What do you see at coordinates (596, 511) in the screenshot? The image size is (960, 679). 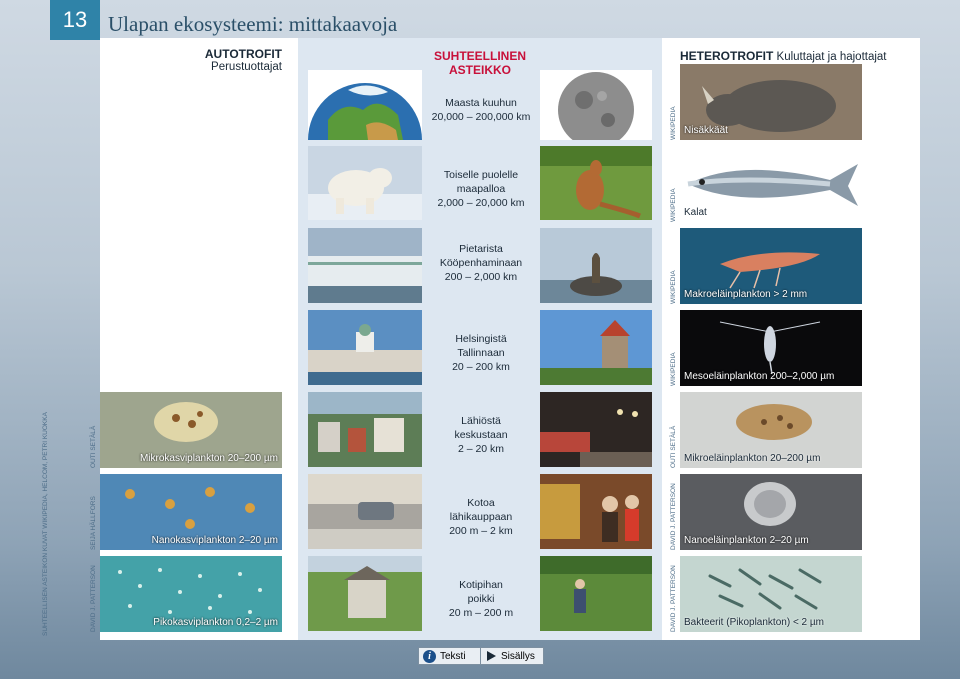 I see `grocery-store-photo` at bounding box center [596, 511].